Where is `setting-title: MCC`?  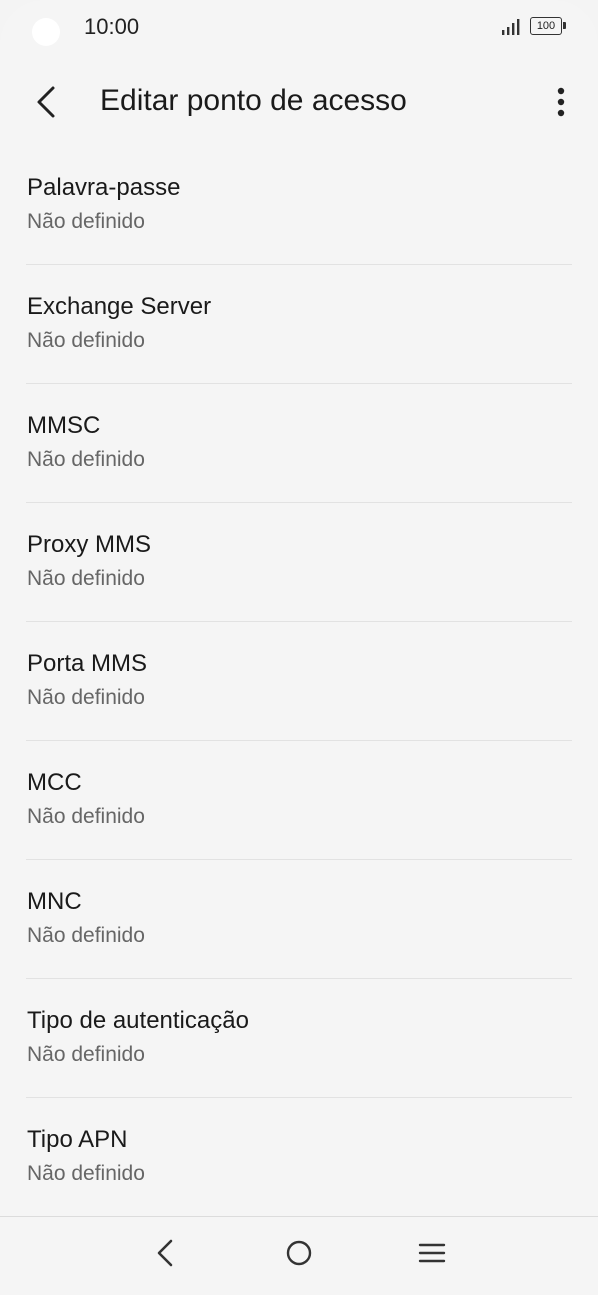
setting-title: MCC is located at coordinates (54, 782).